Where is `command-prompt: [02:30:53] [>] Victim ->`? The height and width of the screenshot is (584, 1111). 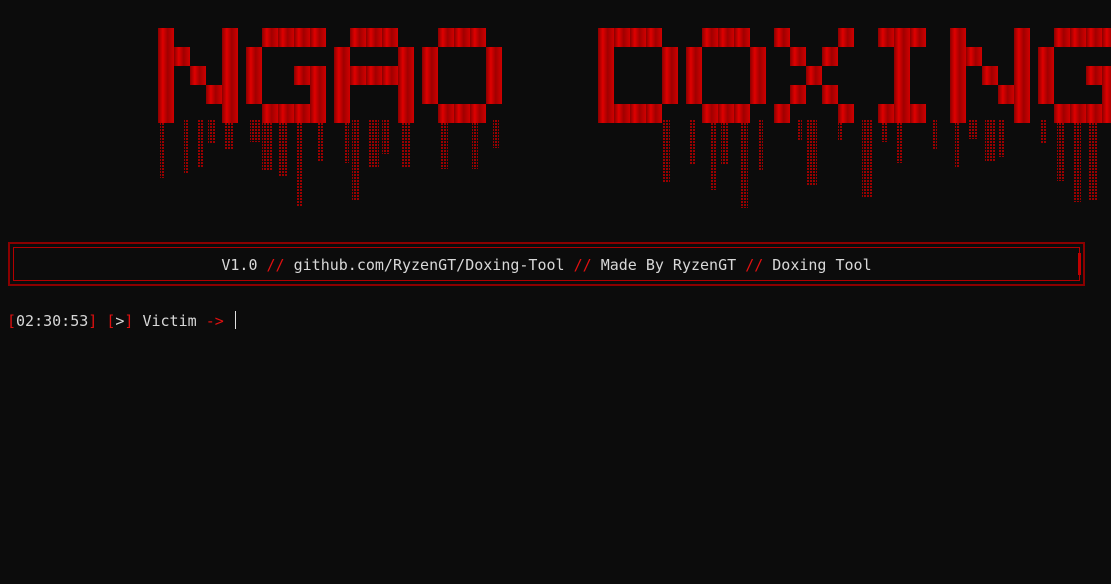
command-prompt: [02:30:53] [>] Victim -> is located at coordinates (121, 320).